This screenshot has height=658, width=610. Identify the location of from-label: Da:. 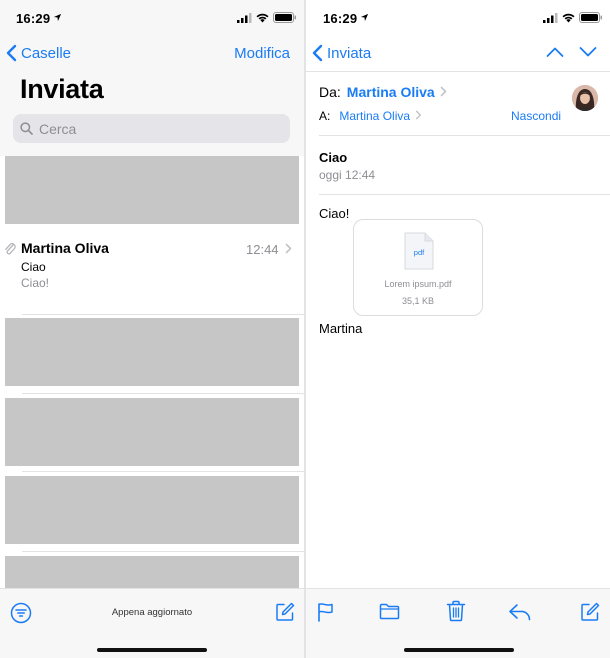
(330, 92).